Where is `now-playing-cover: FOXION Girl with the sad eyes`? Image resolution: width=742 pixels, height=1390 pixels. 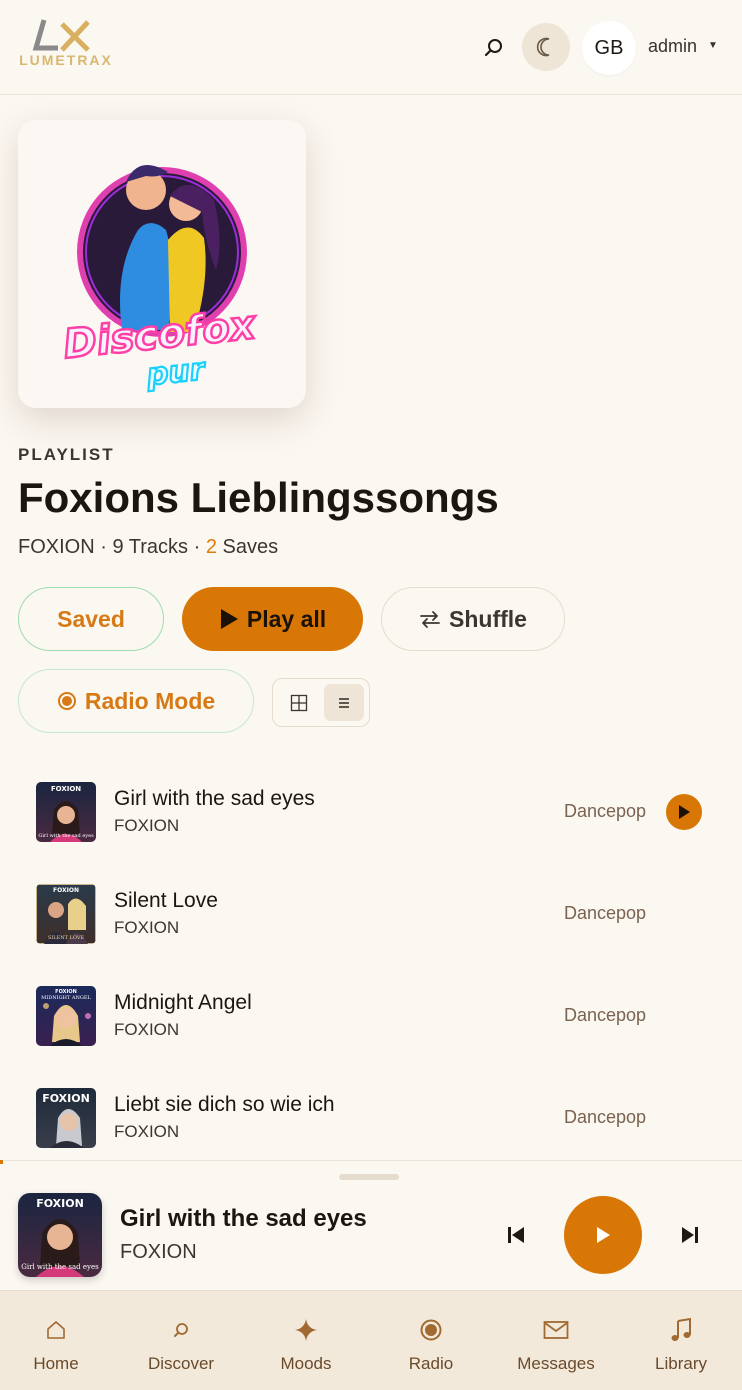 now-playing-cover: FOXION Girl with the sad eyes is located at coordinates (60, 1235).